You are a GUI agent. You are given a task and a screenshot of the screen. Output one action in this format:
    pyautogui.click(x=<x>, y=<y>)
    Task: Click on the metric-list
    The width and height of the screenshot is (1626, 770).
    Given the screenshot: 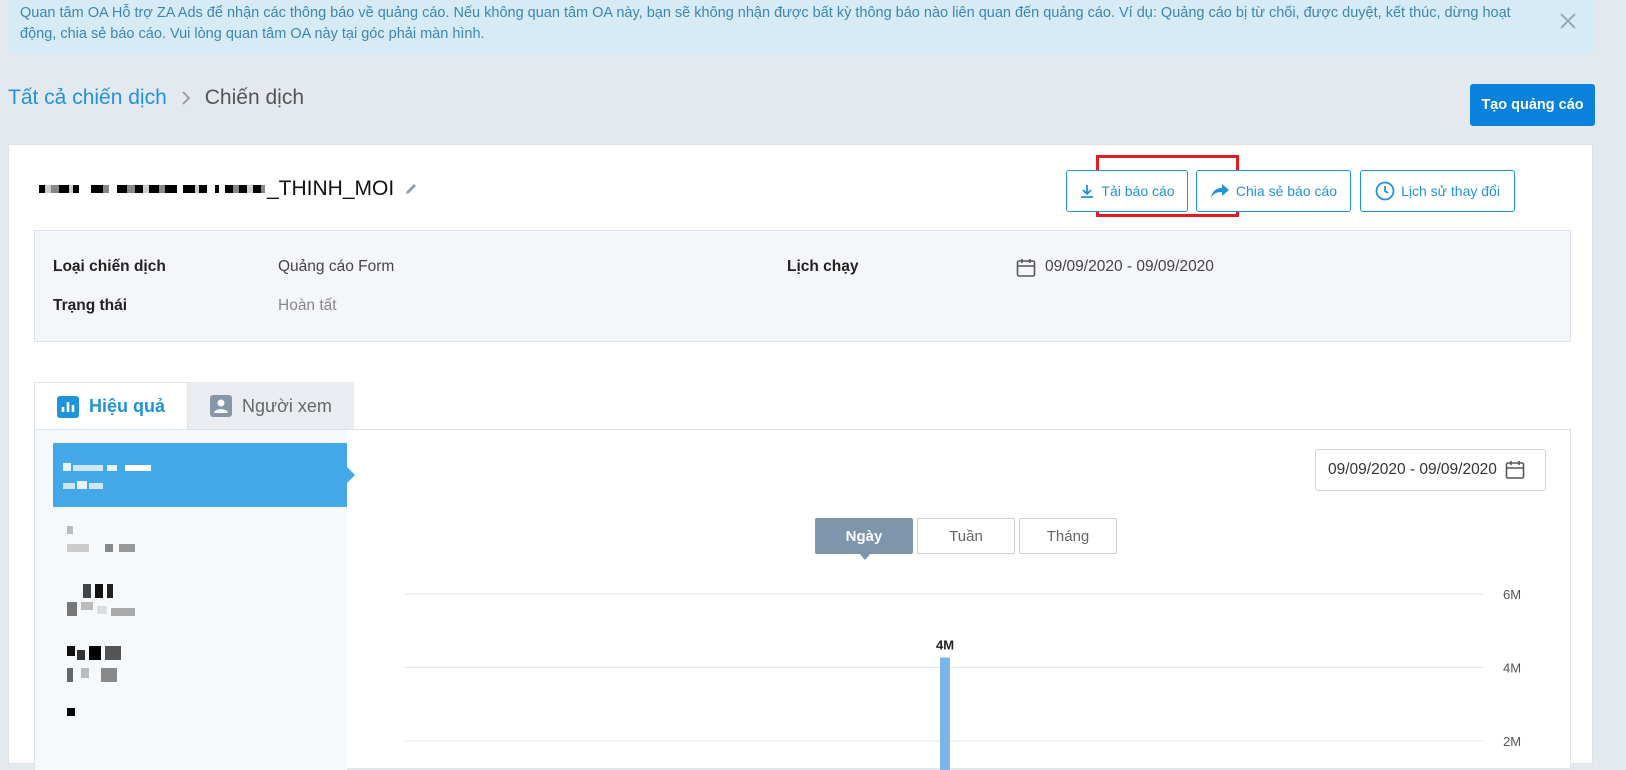 What is the action you would take?
    pyautogui.click(x=191, y=600)
    